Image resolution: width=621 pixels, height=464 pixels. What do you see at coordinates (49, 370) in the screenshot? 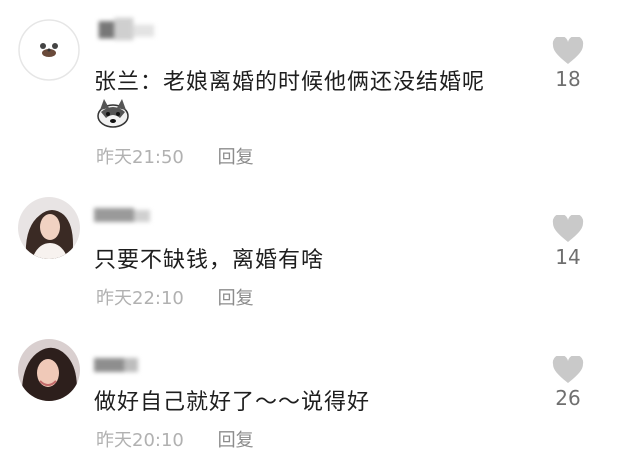
I see `user-avatar` at bounding box center [49, 370].